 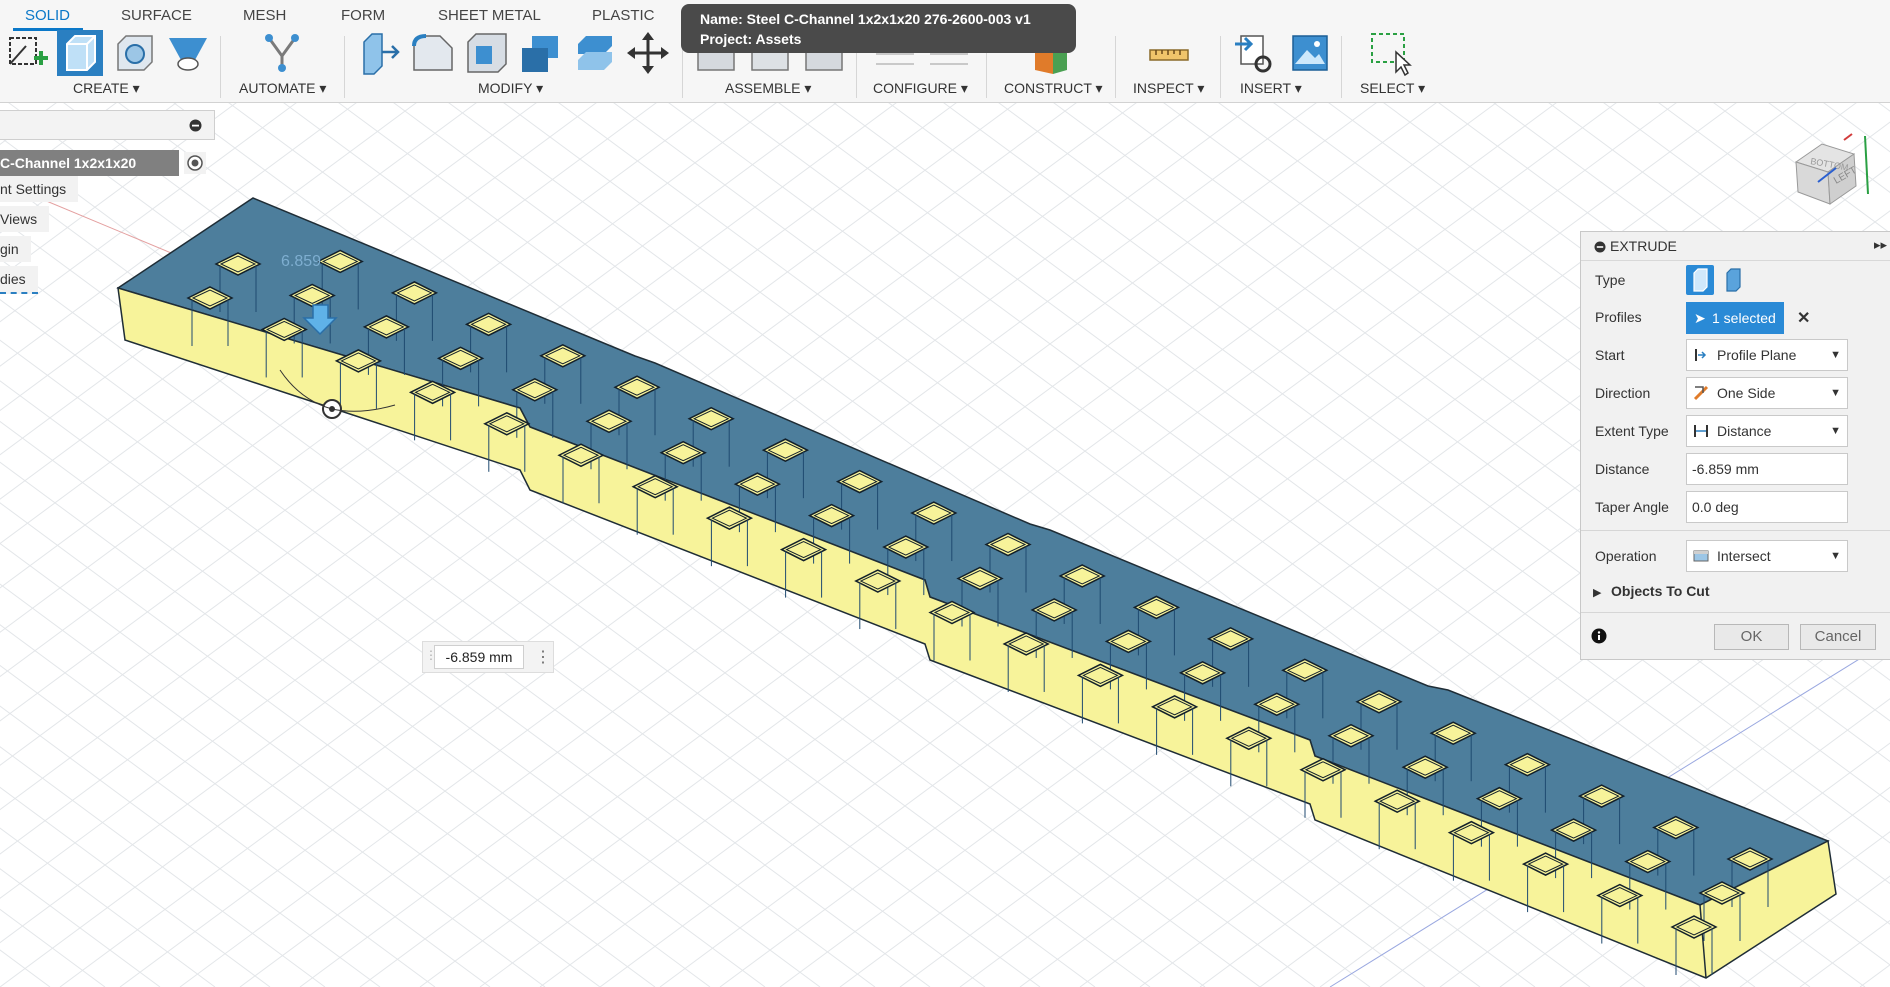 What do you see at coordinates (1310, 53) in the screenshot?
I see `insert-canvas-icon` at bounding box center [1310, 53].